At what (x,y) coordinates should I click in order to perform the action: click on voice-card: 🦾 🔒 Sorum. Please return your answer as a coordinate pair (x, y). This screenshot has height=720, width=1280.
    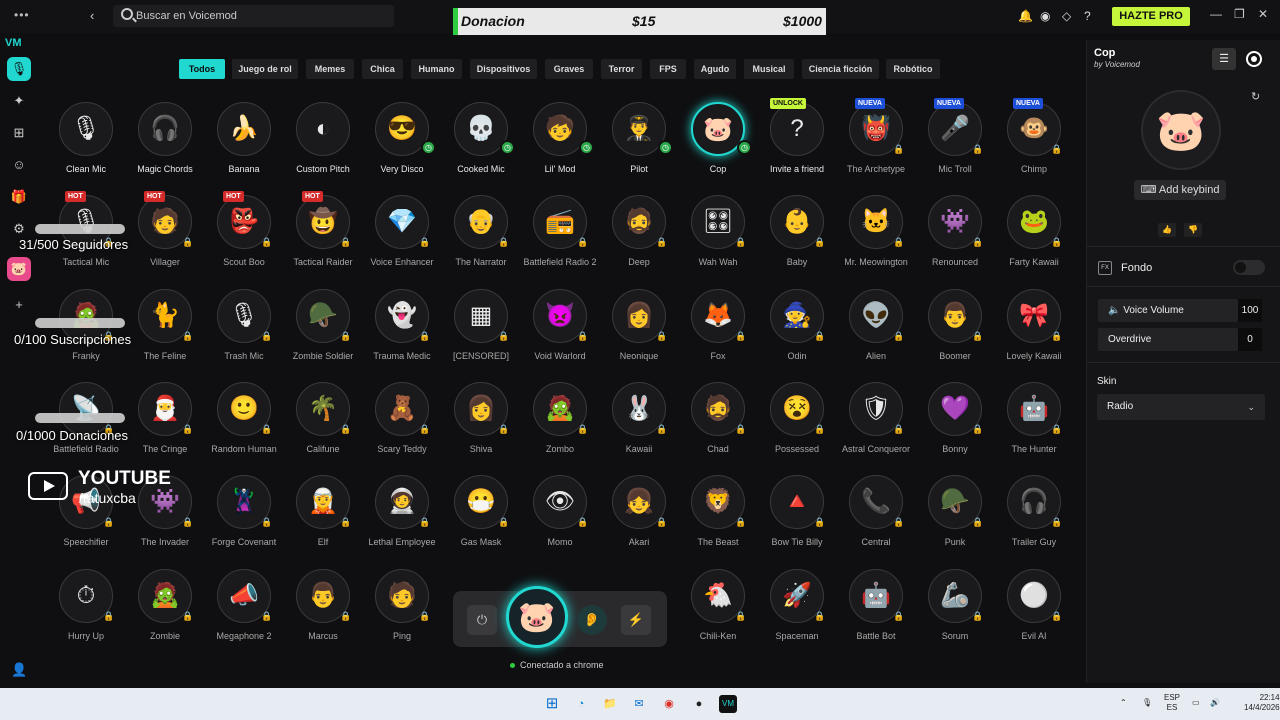
    Looking at the image, I should click on (955, 613).